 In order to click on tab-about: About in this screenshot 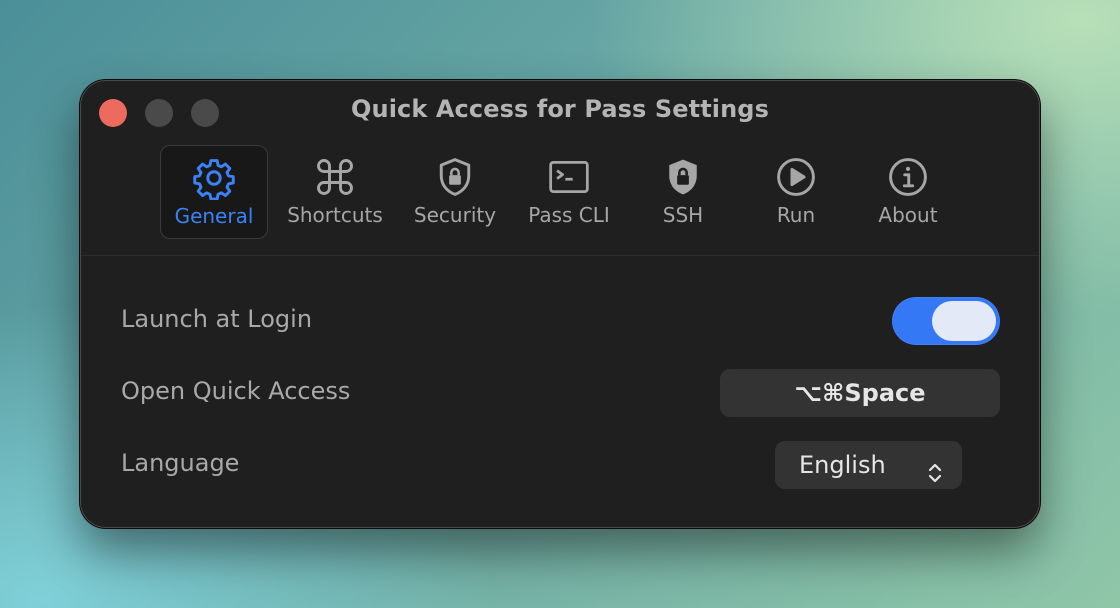, I will do `click(908, 192)`.